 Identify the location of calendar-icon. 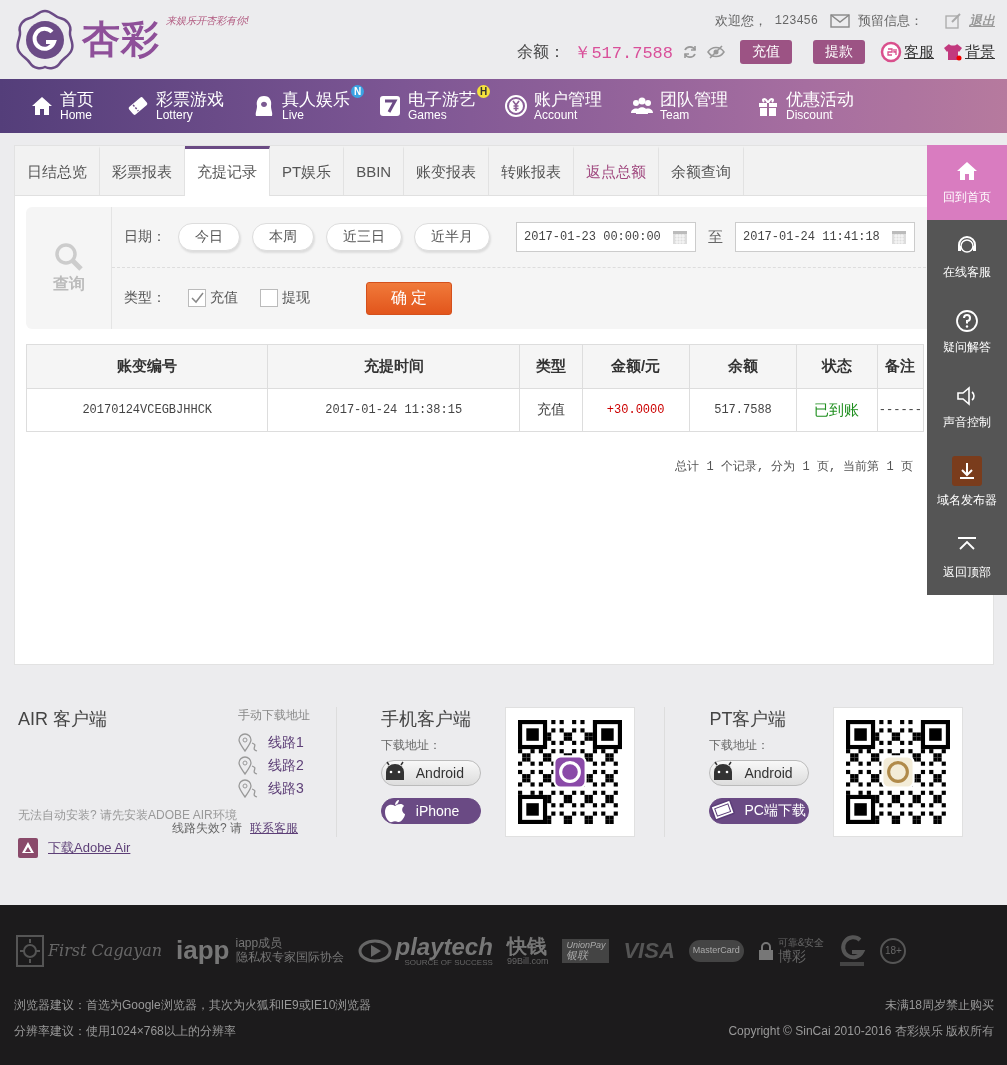
(680, 237).